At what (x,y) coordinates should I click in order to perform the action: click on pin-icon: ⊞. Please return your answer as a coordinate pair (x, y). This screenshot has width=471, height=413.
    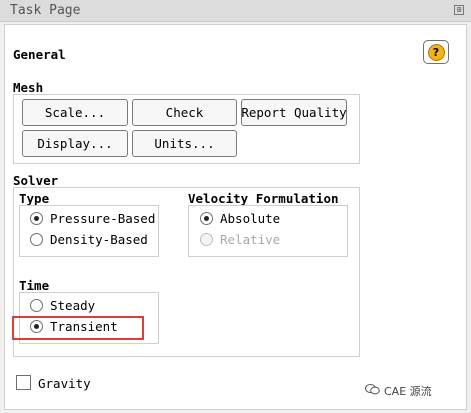
    Looking at the image, I should click on (459, 10).